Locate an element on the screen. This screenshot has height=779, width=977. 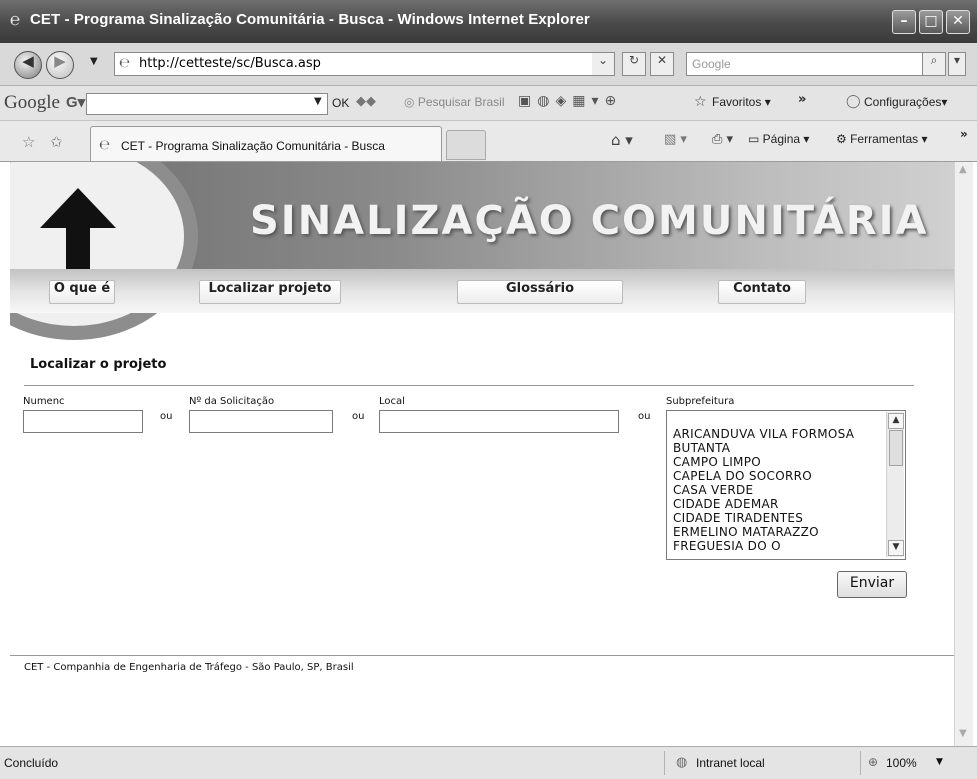
page-menu-label: Página is located at coordinates (781, 139).